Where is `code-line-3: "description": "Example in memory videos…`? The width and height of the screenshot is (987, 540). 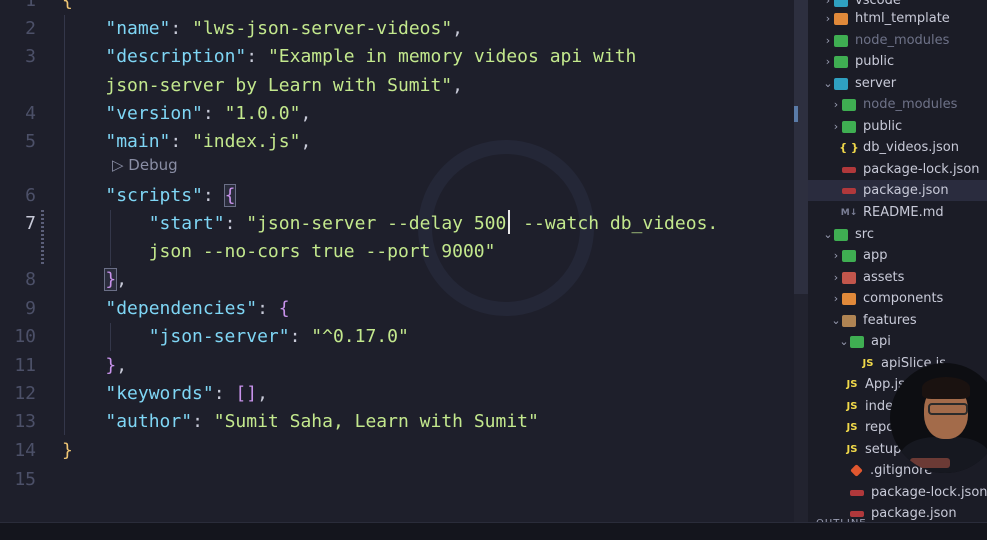
code-line-3: "description": "Example in memory videos… is located at coordinates (371, 56).